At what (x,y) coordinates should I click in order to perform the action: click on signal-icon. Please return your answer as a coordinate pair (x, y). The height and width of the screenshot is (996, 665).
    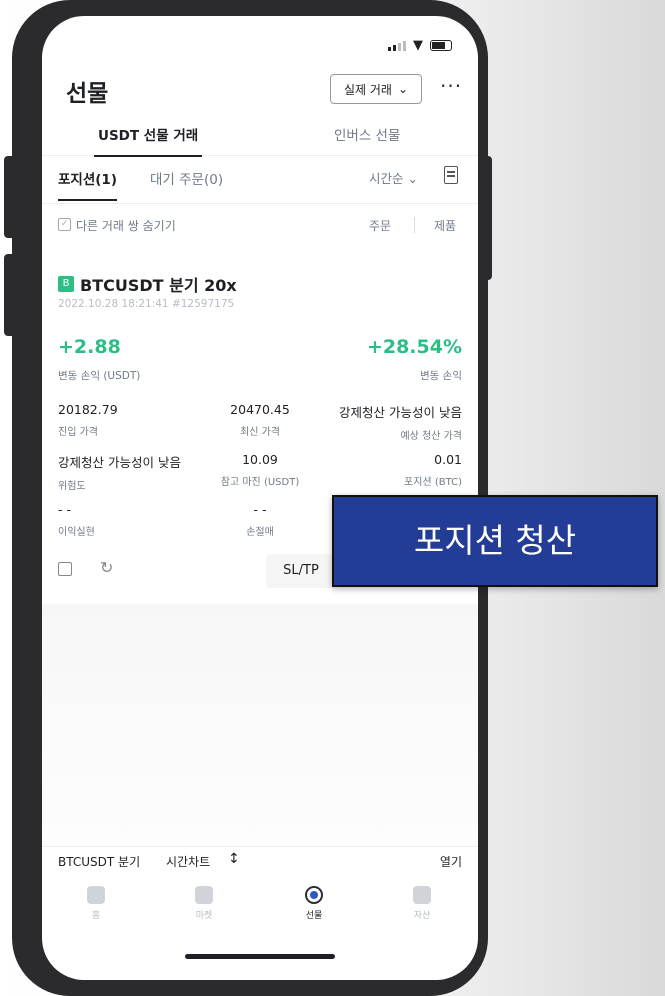
    Looking at the image, I should click on (397, 45).